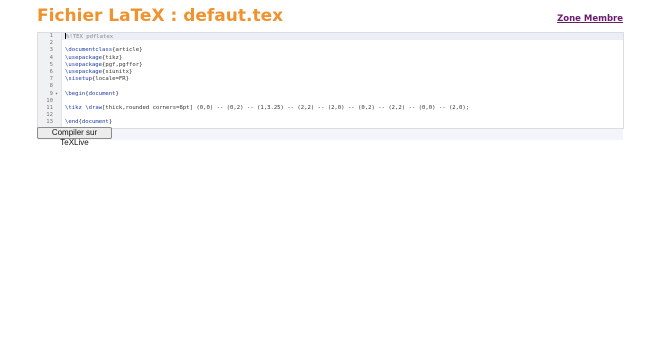  I want to click on code-line: 10, so click(330, 101).